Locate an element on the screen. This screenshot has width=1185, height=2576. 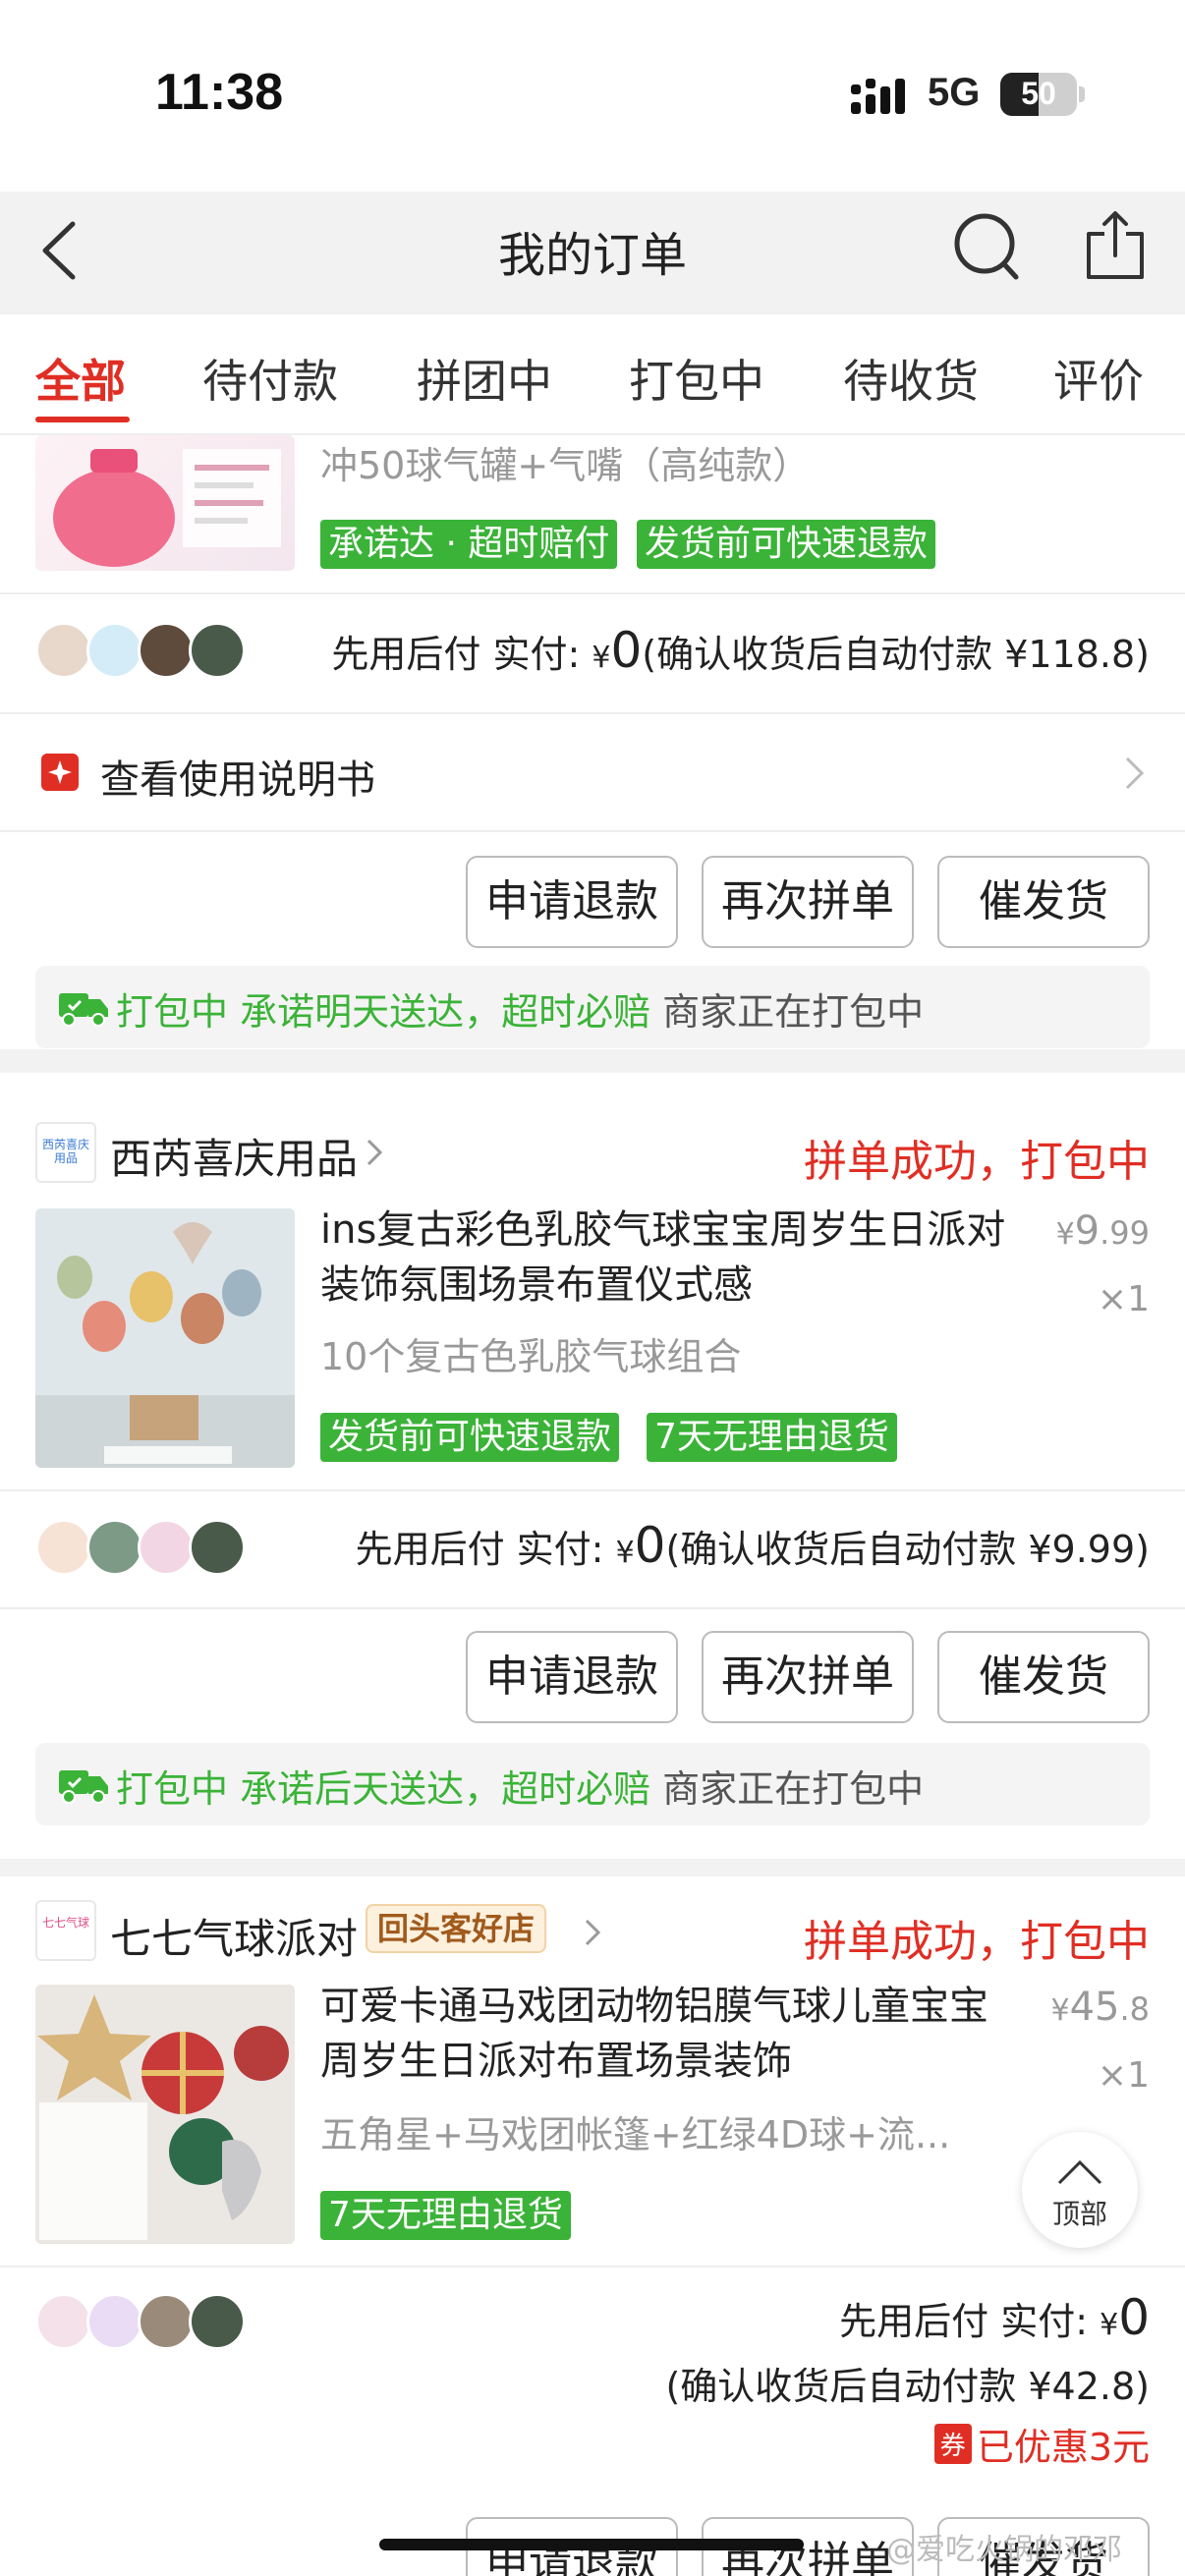
price-decimal: .8 is located at coordinates (1135, 2009).